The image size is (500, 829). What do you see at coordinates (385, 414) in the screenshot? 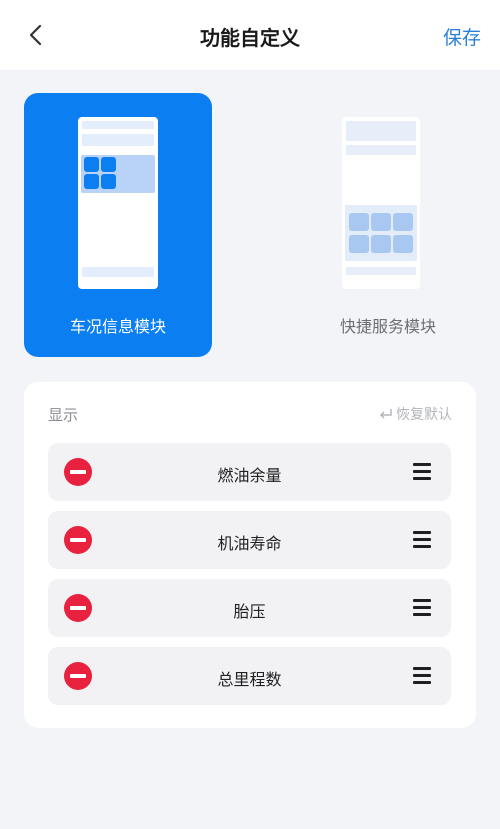
I see `return-arrow-icon` at bounding box center [385, 414].